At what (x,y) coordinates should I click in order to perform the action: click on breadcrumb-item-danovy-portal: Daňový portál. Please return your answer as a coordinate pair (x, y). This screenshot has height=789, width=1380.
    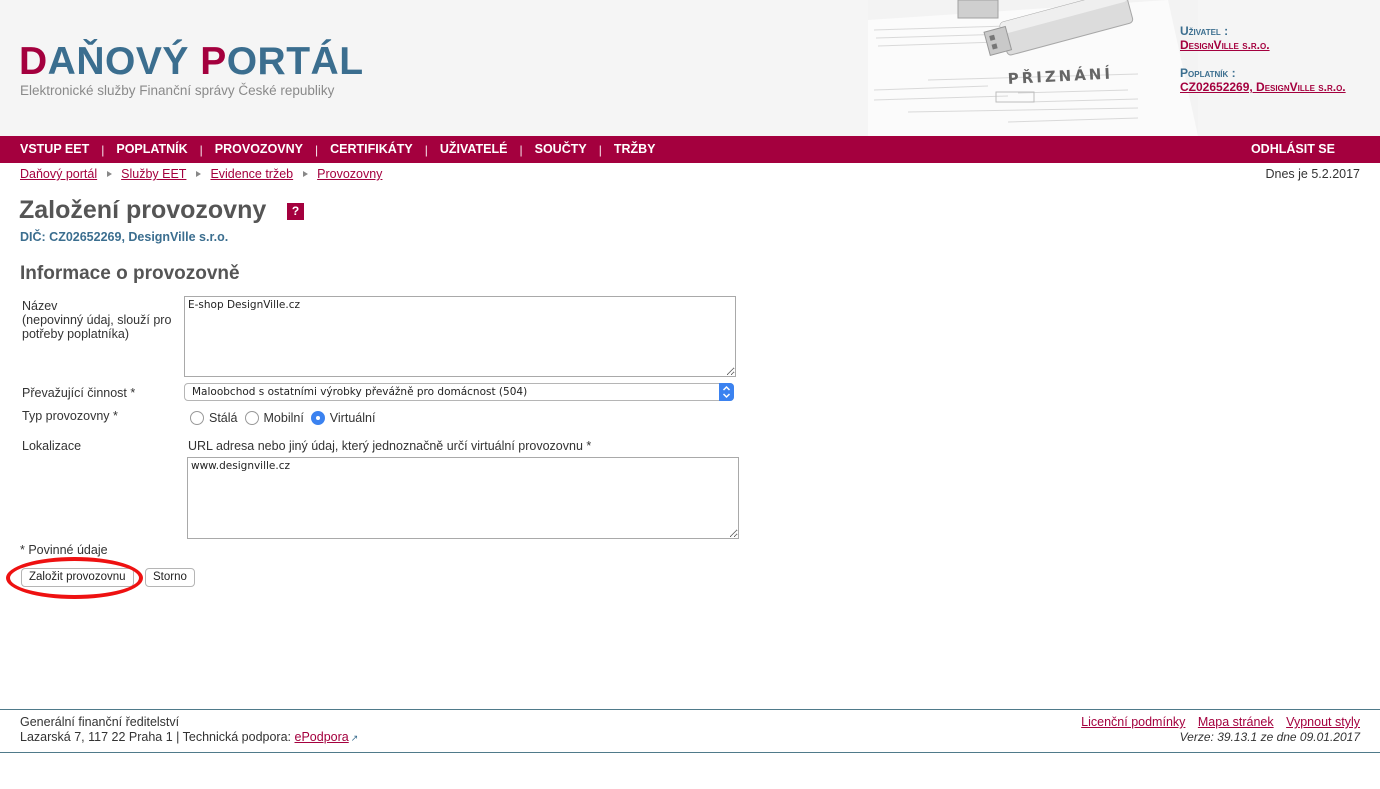
    Looking at the image, I should click on (58, 174).